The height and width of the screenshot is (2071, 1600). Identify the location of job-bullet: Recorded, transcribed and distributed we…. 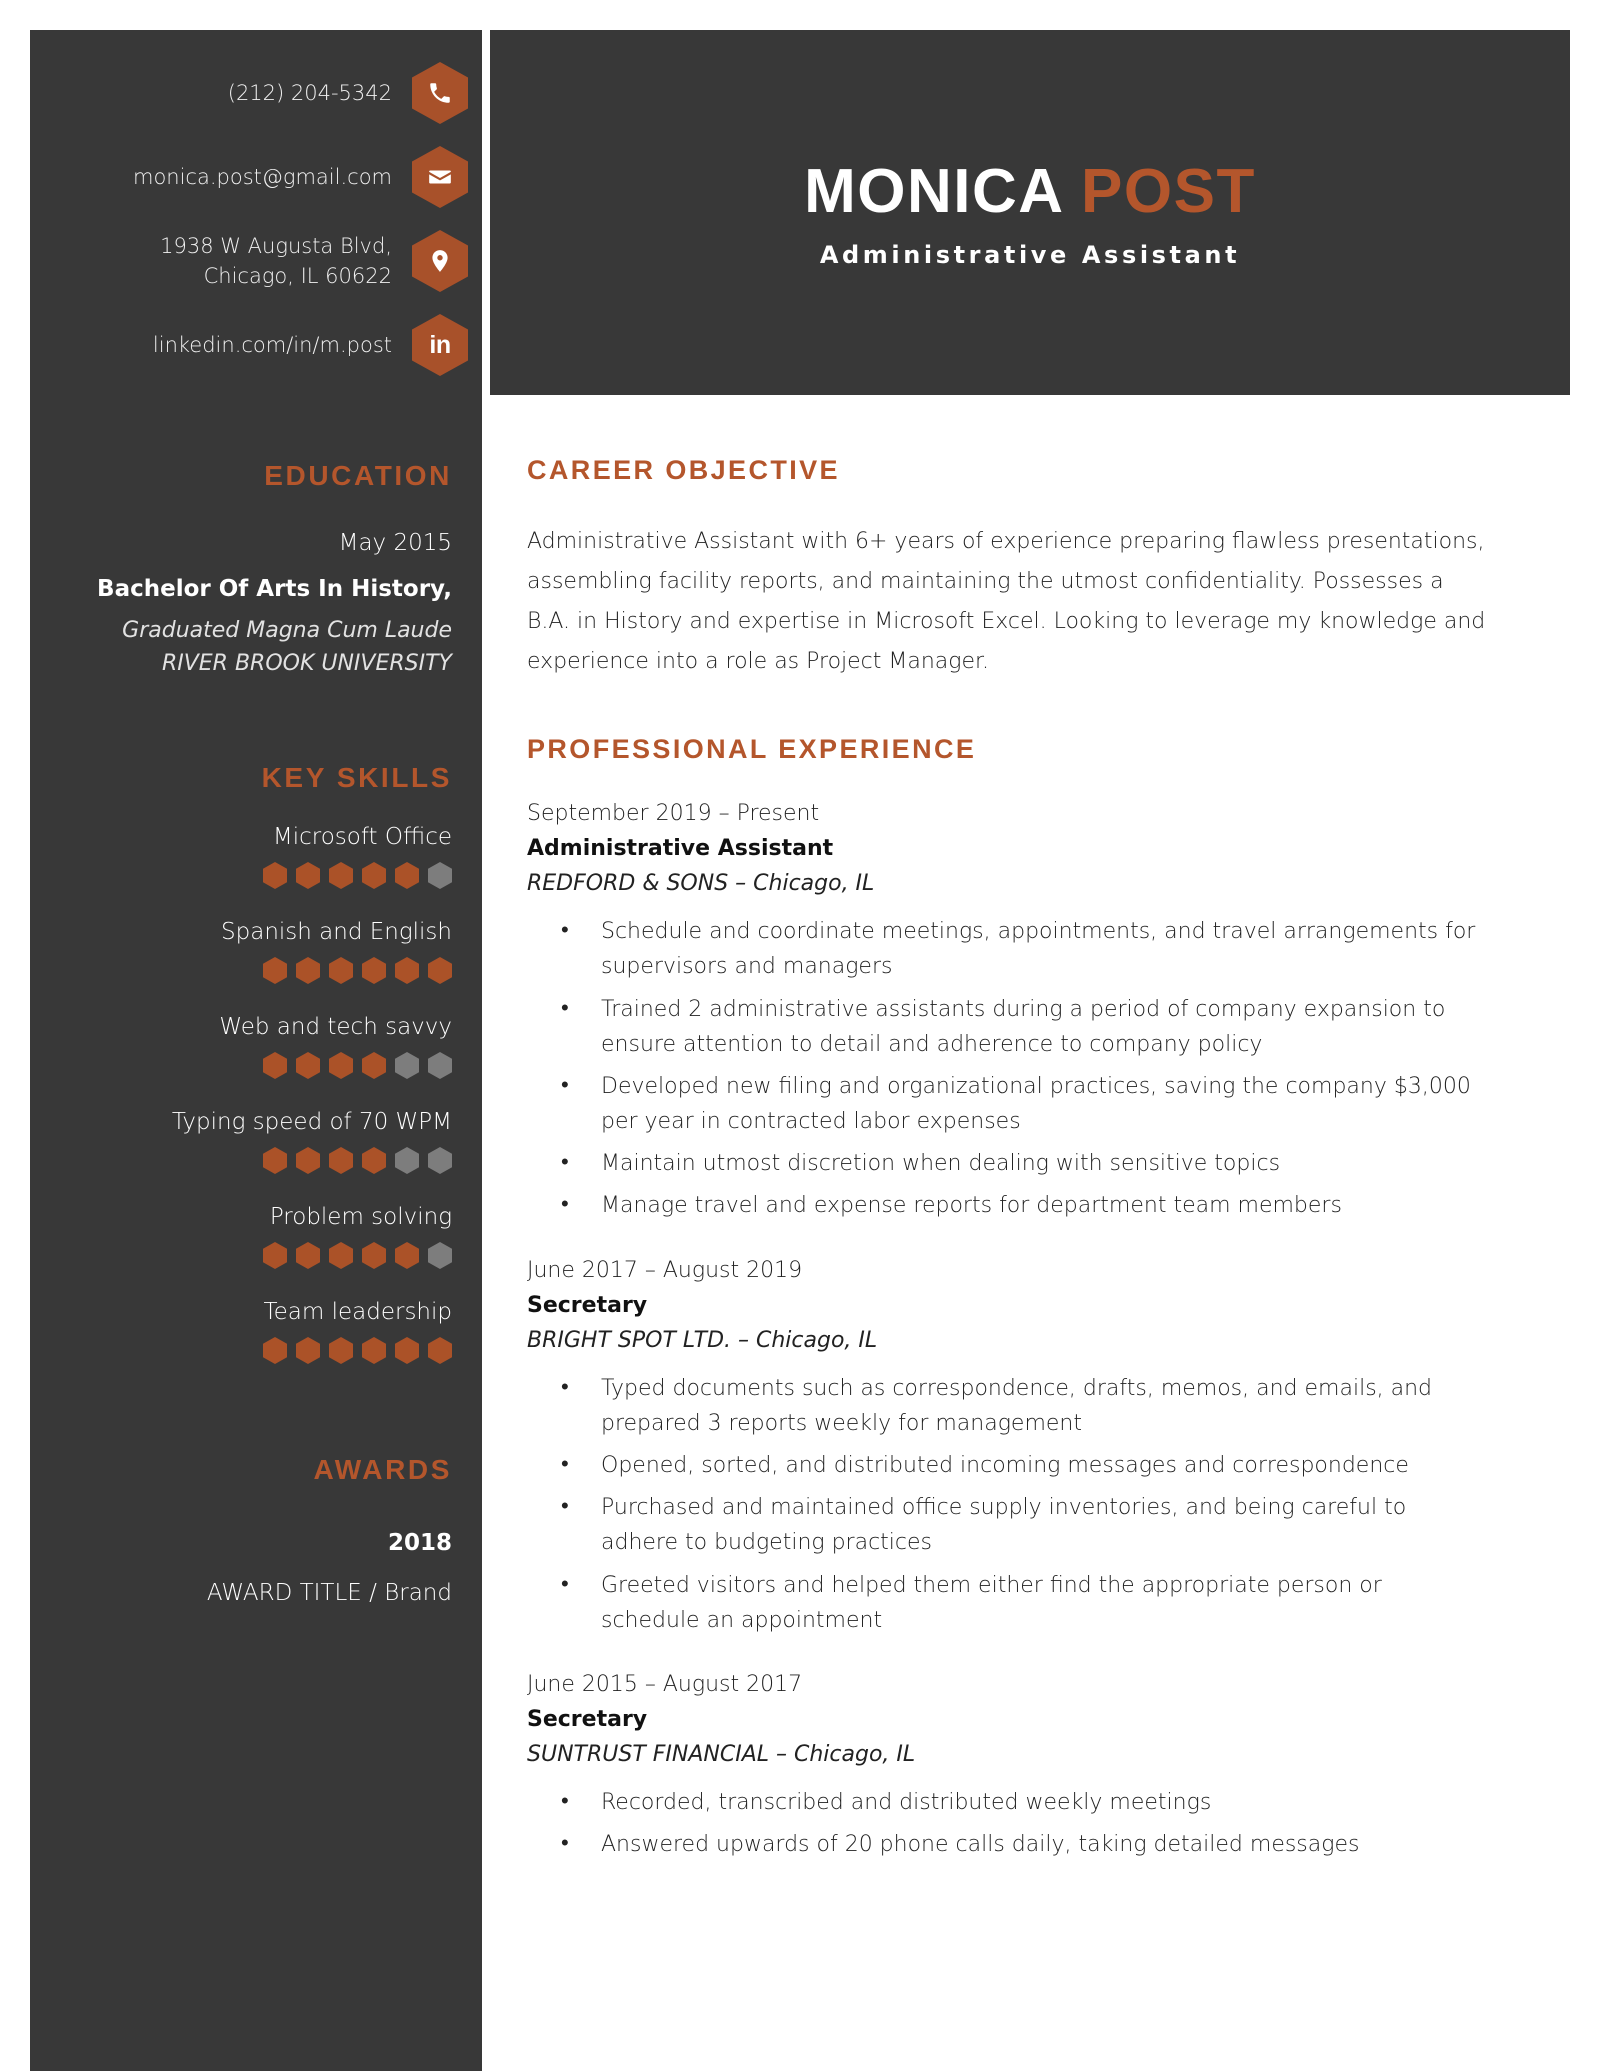
(1024, 1802).